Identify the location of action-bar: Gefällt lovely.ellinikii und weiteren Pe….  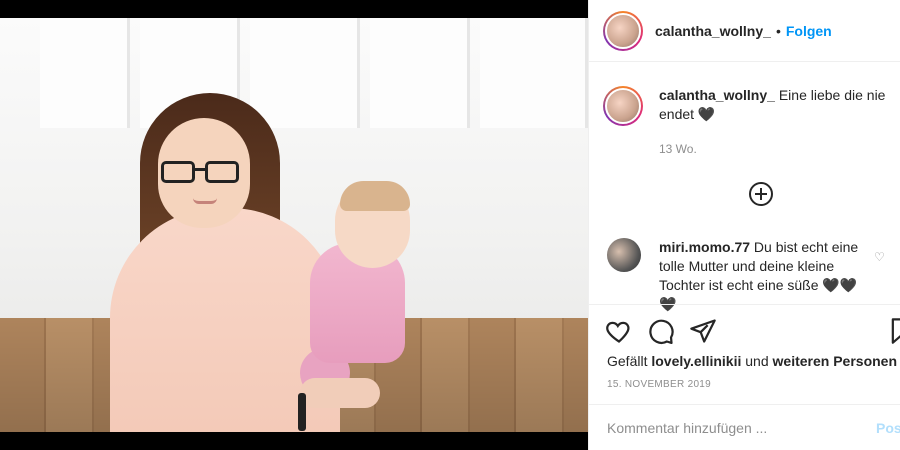
(744, 354).